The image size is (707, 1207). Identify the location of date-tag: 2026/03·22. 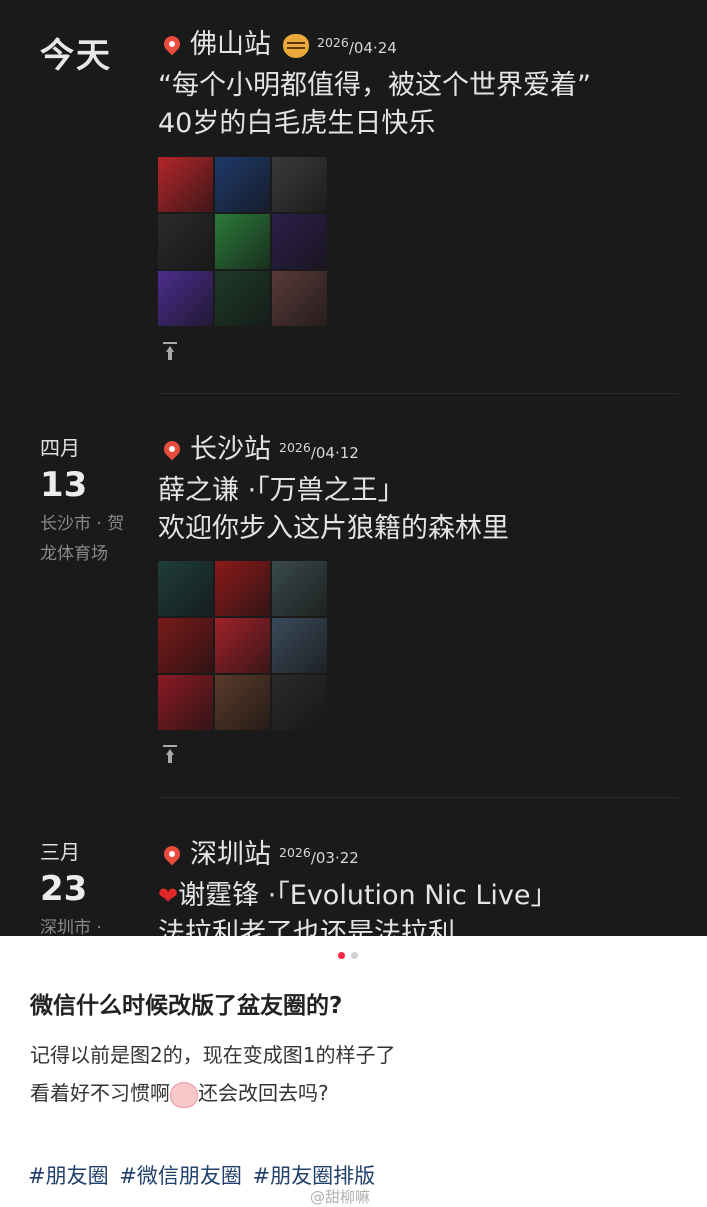
(319, 856).